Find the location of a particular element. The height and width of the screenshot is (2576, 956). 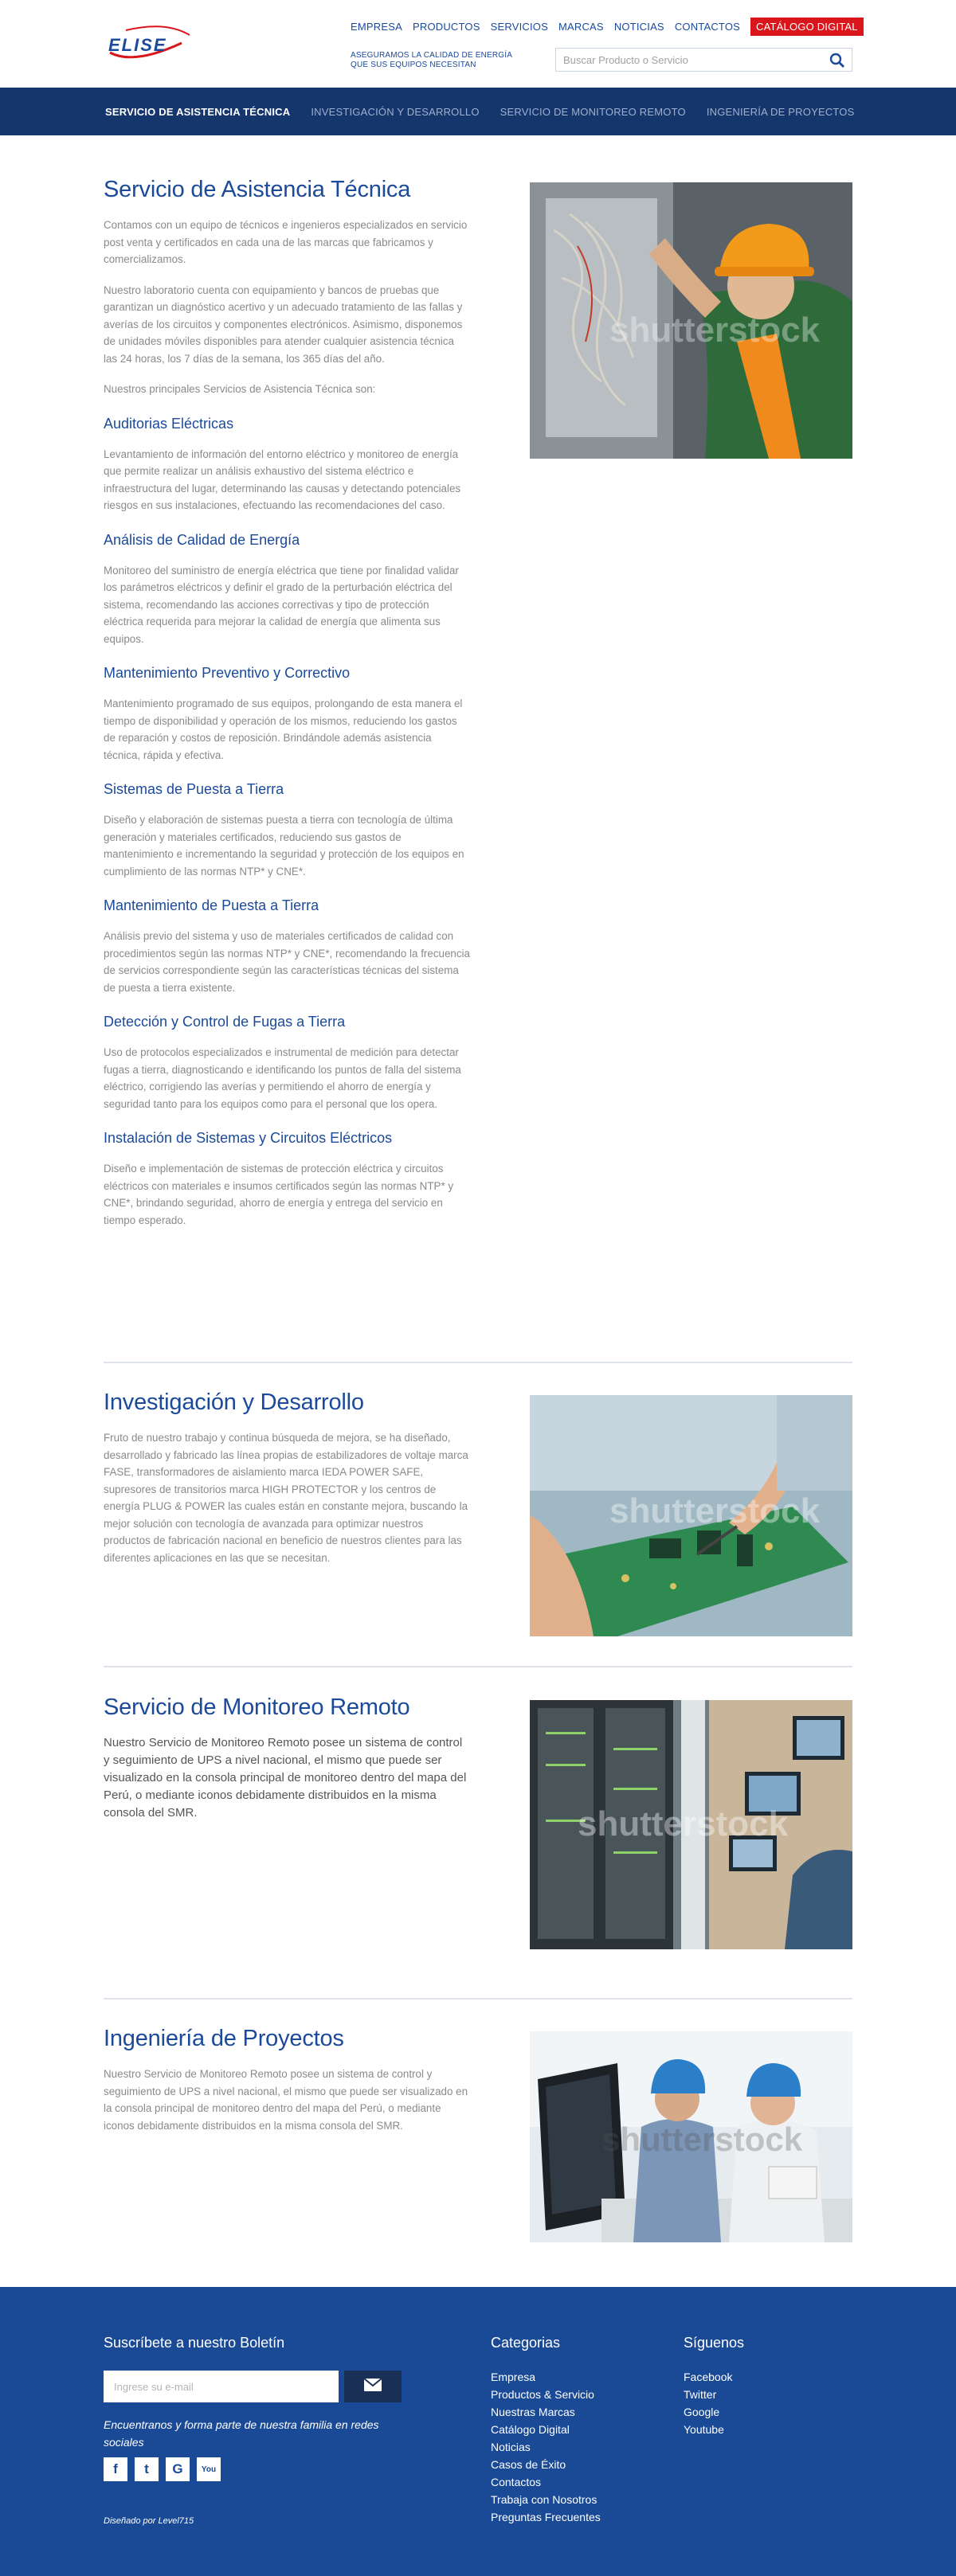

service-item-title: Análisis de Calidad de Energía is located at coordinates (202, 539).